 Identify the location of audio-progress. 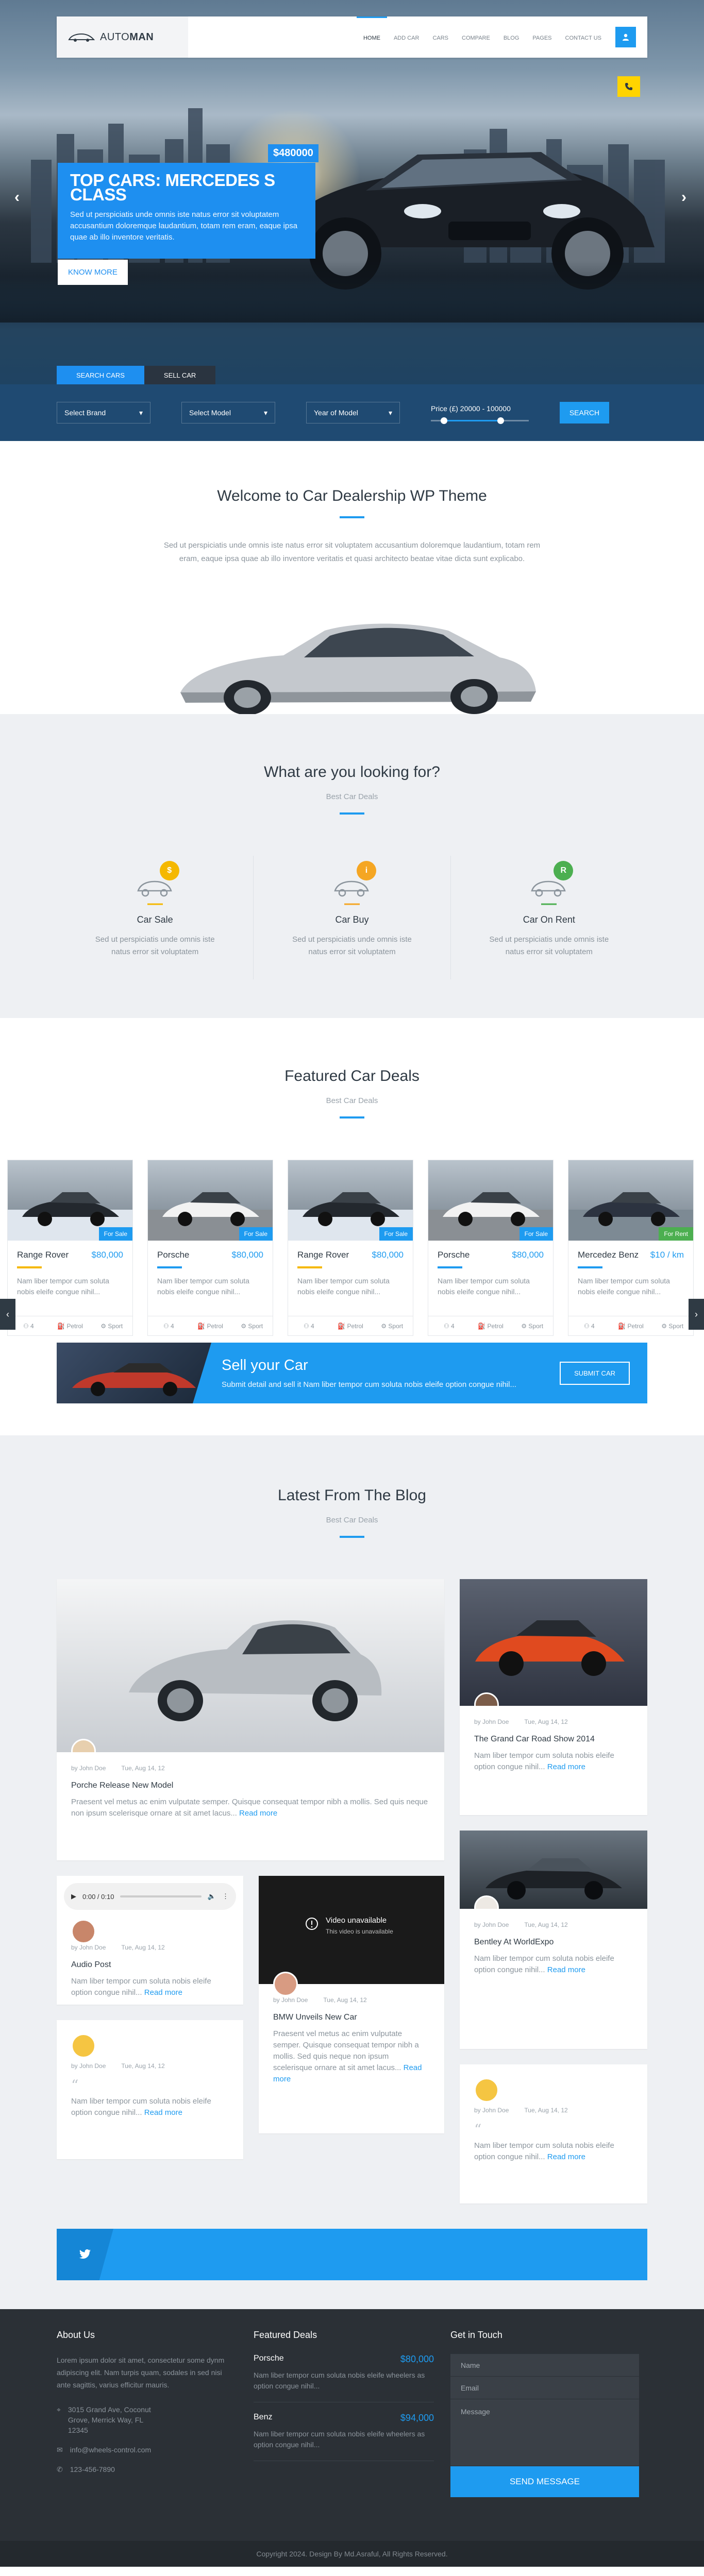
(161, 1896).